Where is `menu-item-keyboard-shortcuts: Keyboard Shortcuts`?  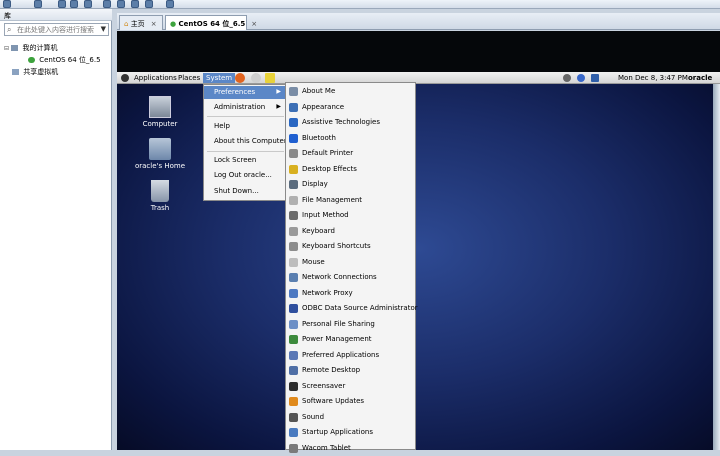
menu-item-keyboard-shortcuts: Keyboard Shortcuts is located at coordinates (350, 246).